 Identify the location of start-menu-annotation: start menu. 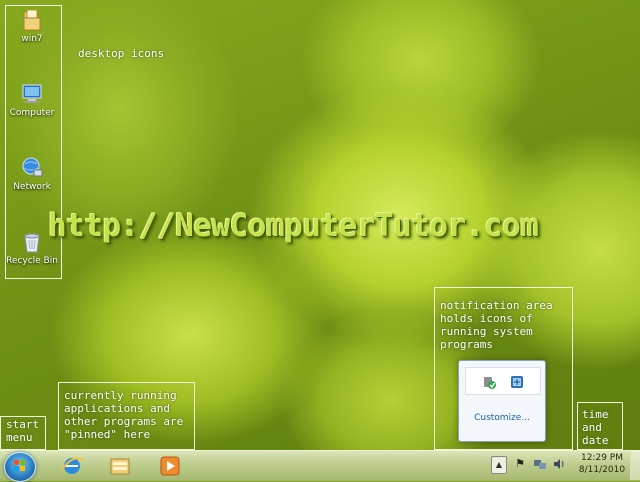
(22, 431).